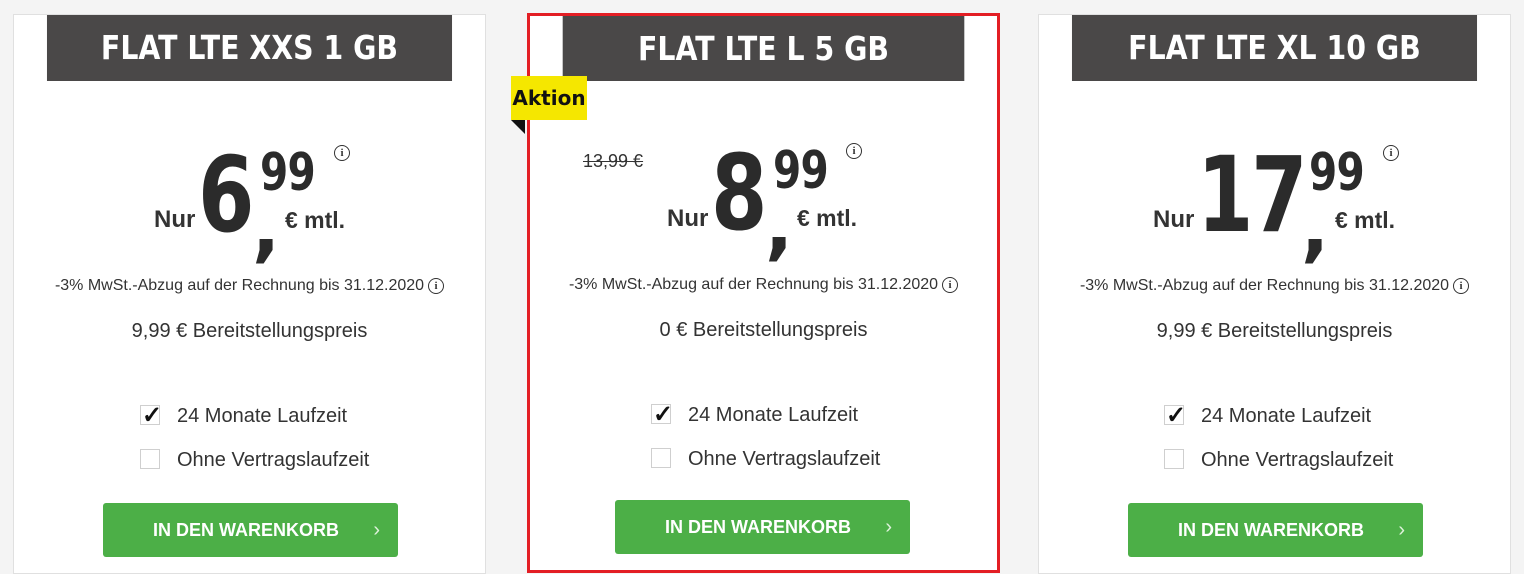 The image size is (1524, 574). Describe the element at coordinates (613, 161) in the screenshot. I see `old-price: 13,99 €` at that location.